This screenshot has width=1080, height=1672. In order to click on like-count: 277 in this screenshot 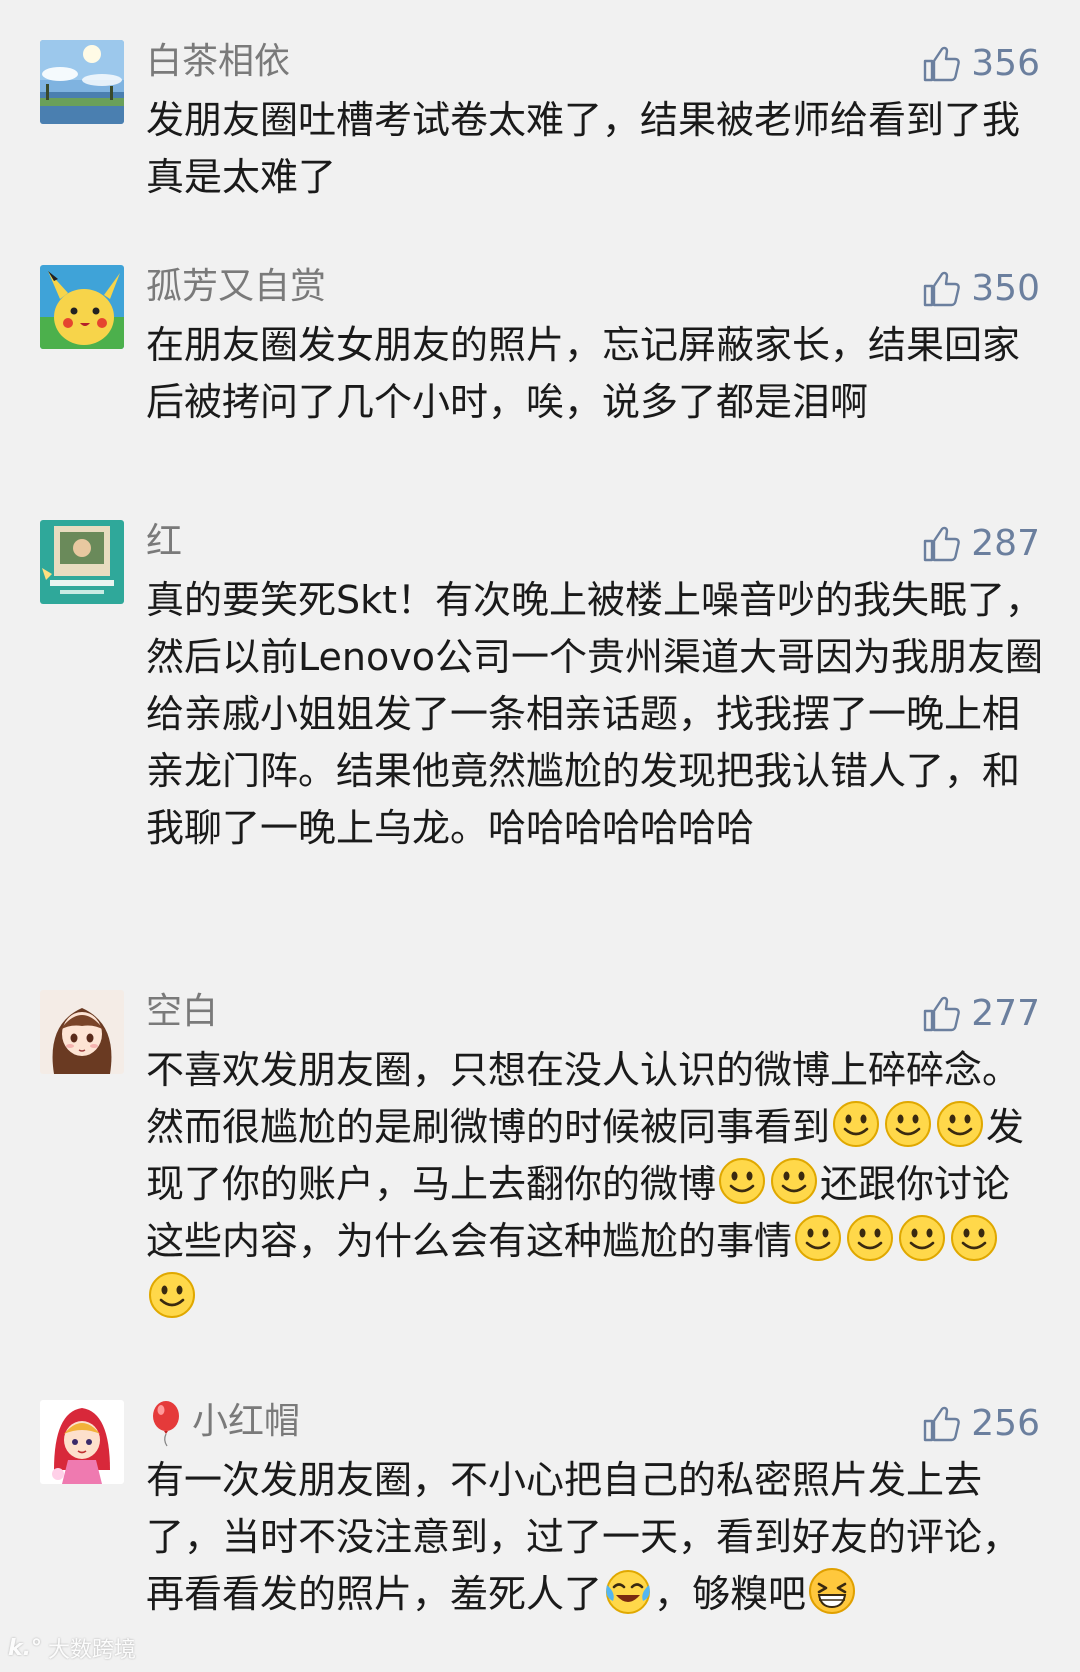, I will do `click(1005, 1013)`.